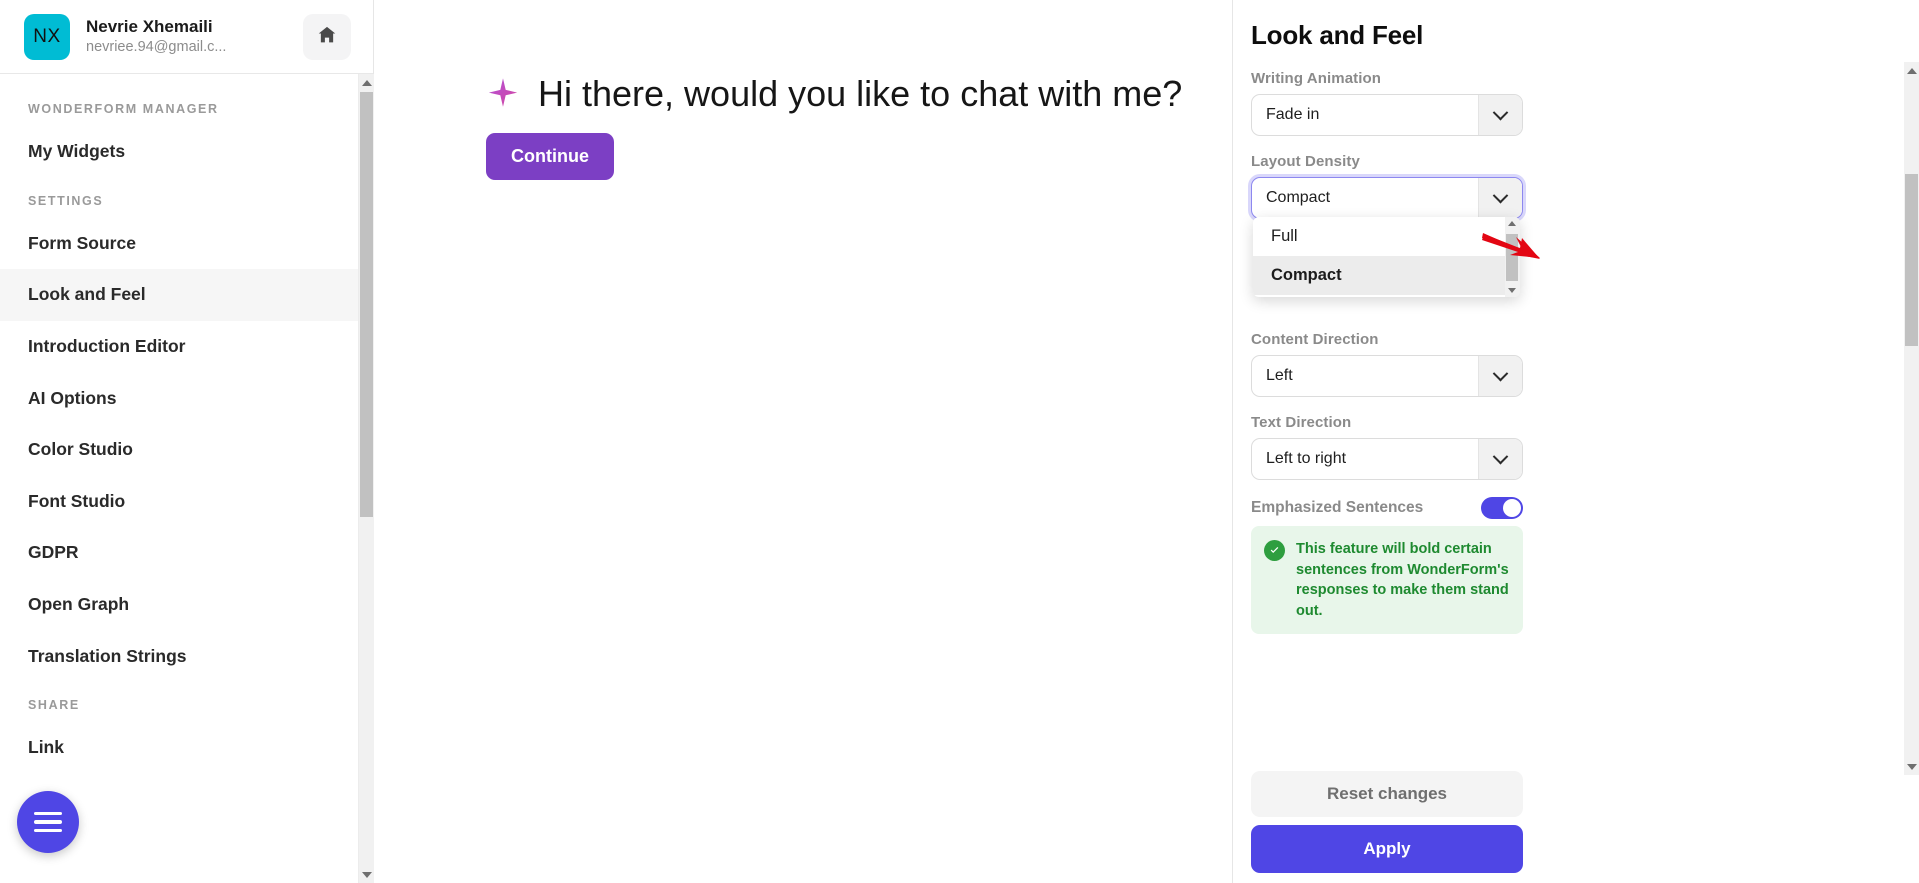 The image size is (1919, 883). What do you see at coordinates (149, 27) in the screenshot?
I see `user-name: Nevrie Xhemaili` at bounding box center [149, 27].